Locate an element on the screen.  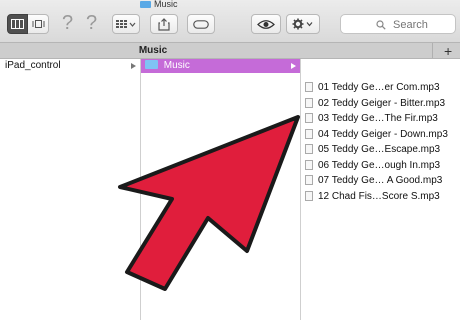
grid-icon is located at coordinates (126, 24).